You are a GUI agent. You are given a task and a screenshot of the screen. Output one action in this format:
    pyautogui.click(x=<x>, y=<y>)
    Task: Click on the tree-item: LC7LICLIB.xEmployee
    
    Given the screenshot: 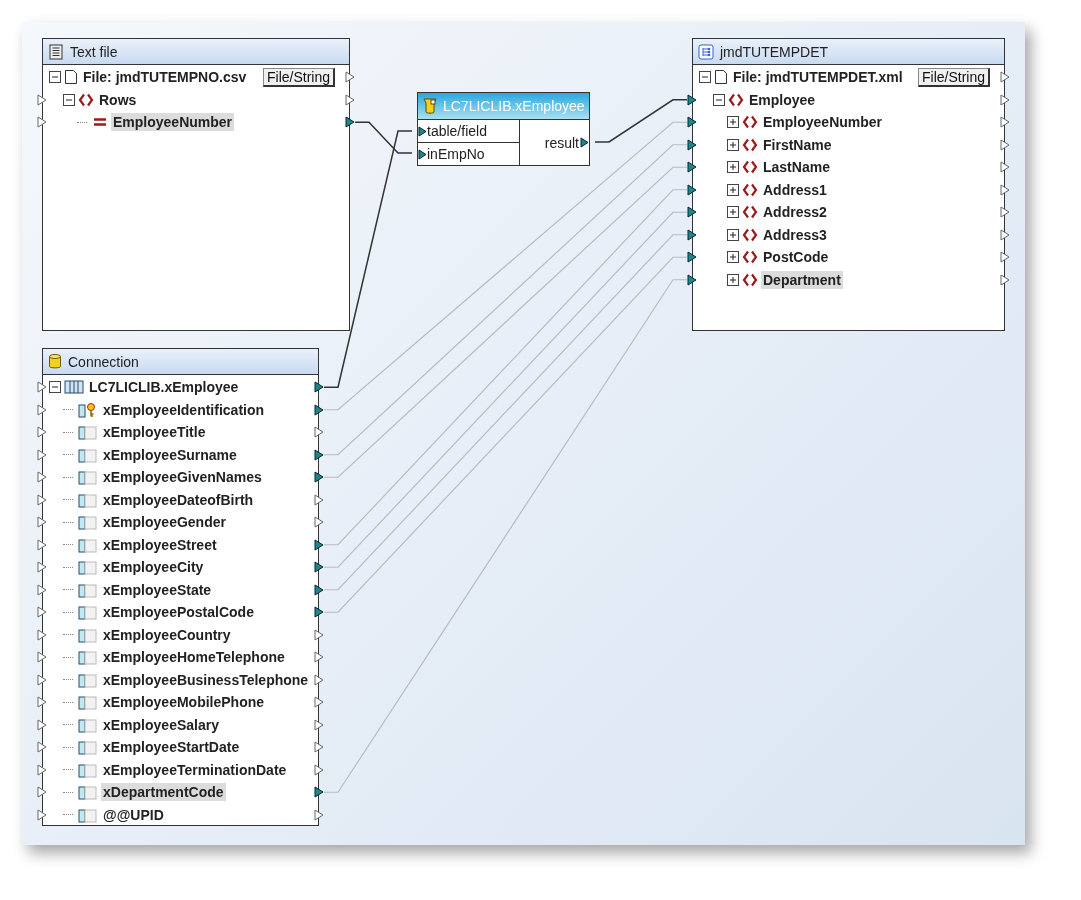 What is the action you would take?
    pyautogui.click(x=164, y=387)
    